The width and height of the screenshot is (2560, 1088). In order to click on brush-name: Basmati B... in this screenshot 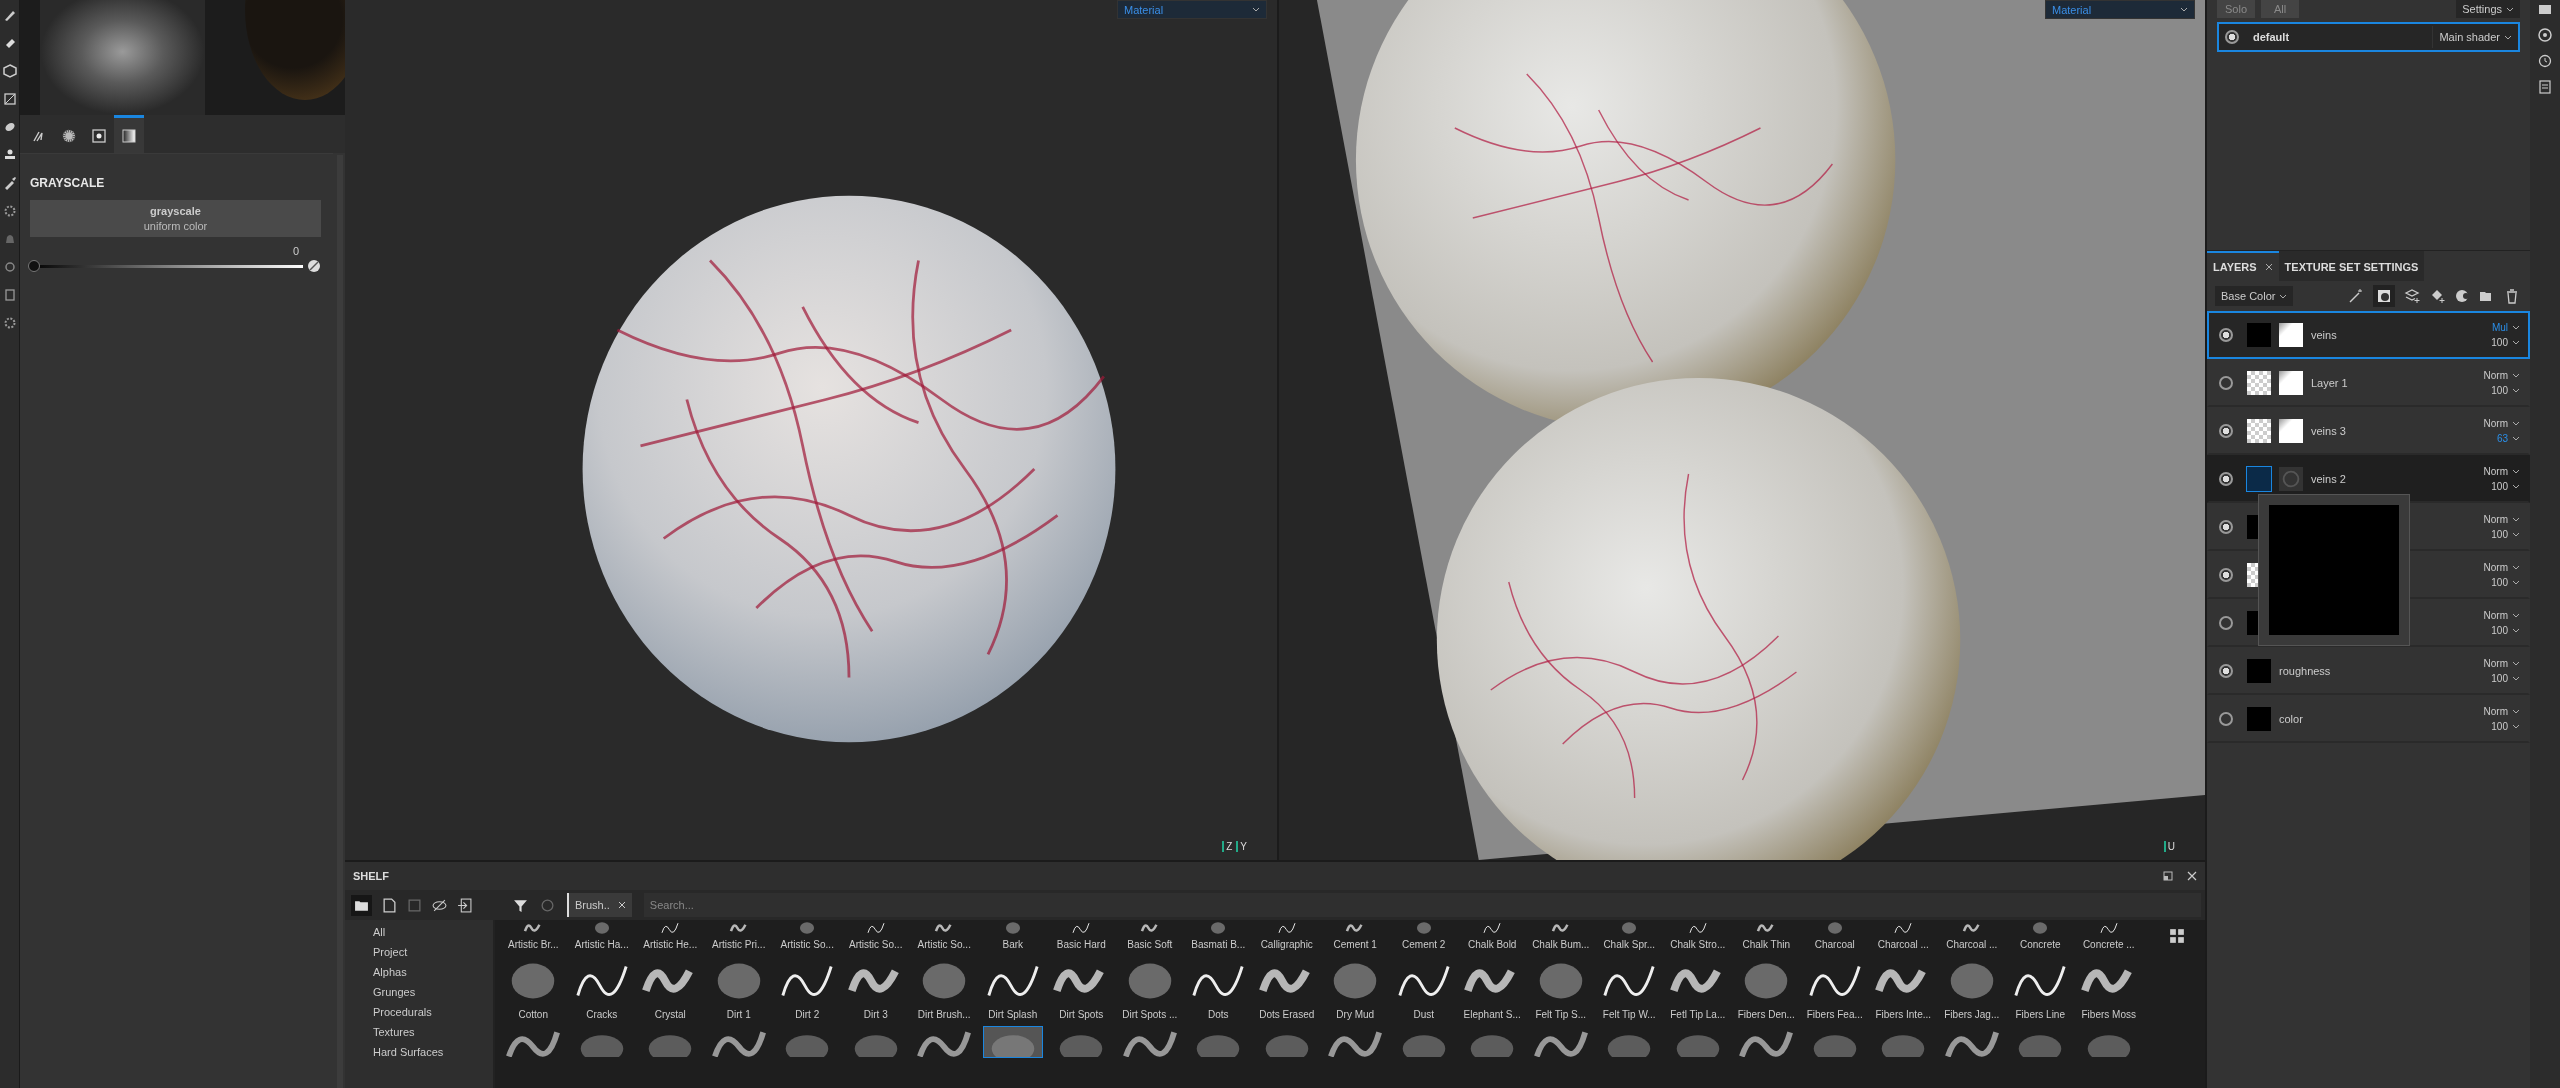, I will do `click(1218, 944)`.